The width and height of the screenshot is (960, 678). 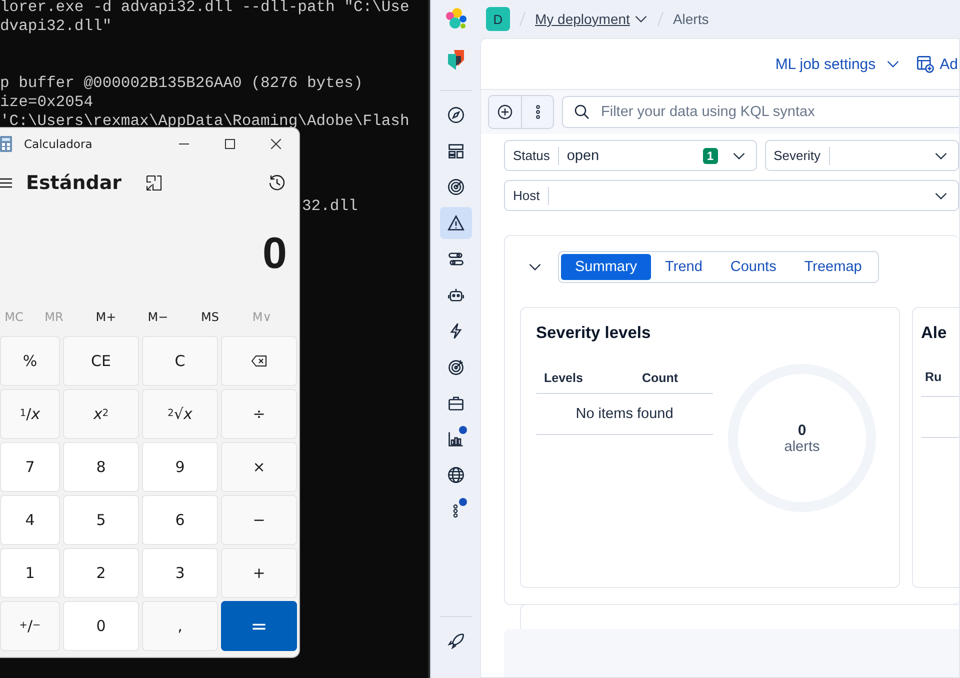 What do you see at coordinates (101, 361) in the screenshot?
I see `calculator-key: CE` at bounding box center [101, 361].